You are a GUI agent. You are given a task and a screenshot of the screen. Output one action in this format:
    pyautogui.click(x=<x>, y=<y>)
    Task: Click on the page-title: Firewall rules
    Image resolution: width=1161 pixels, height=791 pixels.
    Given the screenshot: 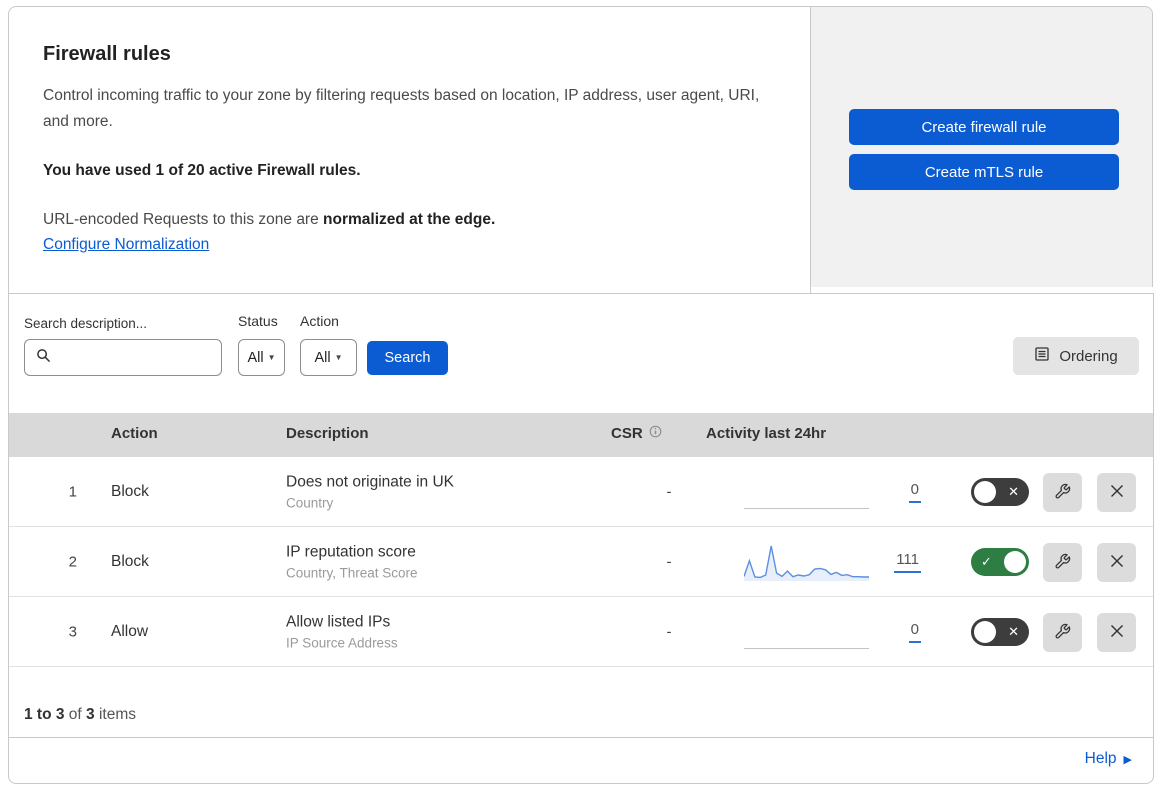 What is the action you would take?
    pyautogui.click(x=107, y=54)
    